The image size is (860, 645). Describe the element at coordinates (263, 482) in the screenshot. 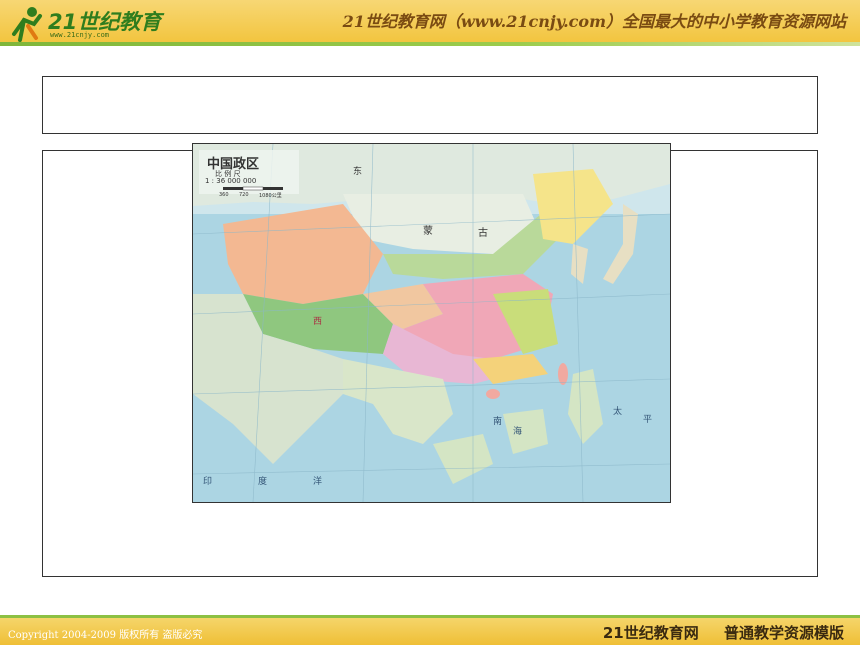

I see `map-place-label: 度` at that location.